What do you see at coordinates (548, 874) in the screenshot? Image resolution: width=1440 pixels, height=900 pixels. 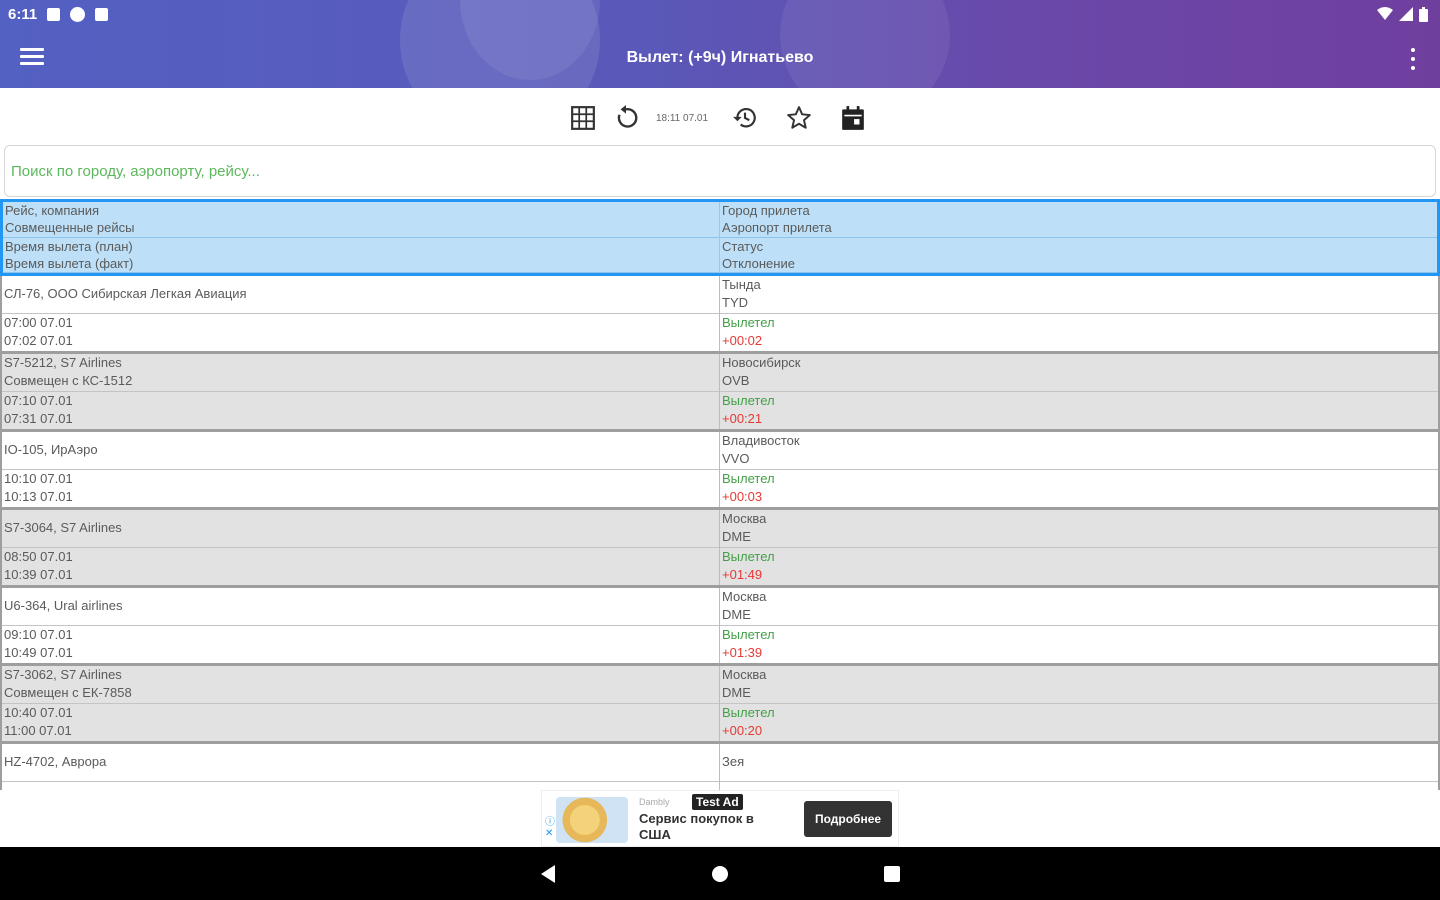 I see `back-button` at bounding box center [548, 874].